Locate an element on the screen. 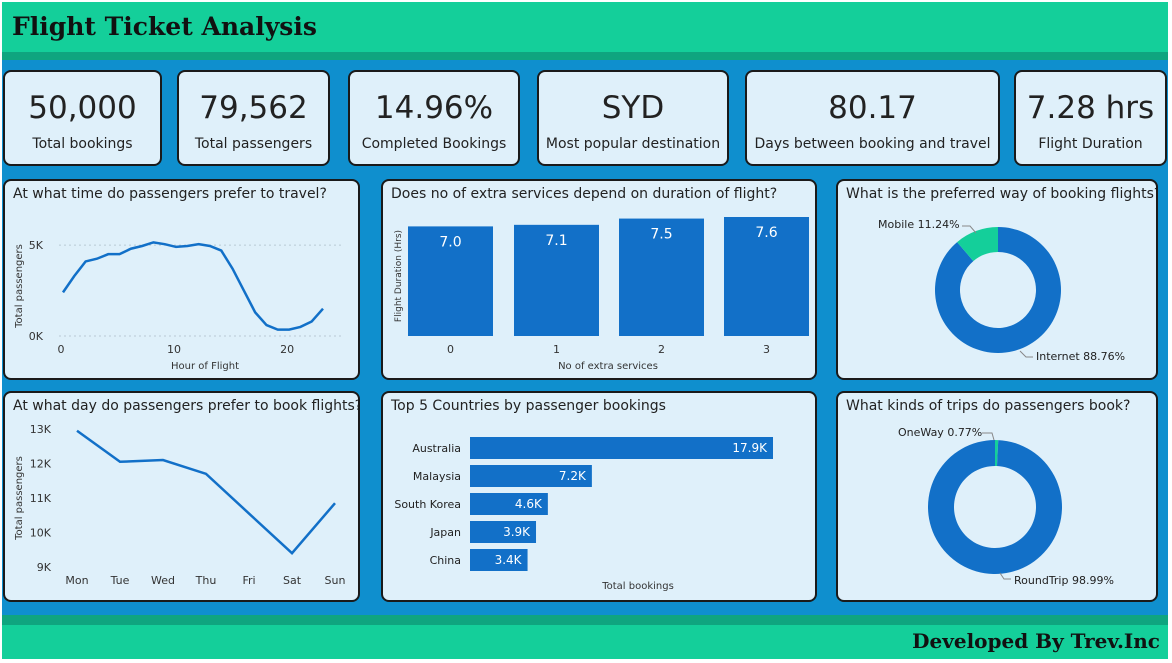 The height and width of the screenshot is (663, 1172). kpi-value: 14.96% is located at coordinates (434, 108).